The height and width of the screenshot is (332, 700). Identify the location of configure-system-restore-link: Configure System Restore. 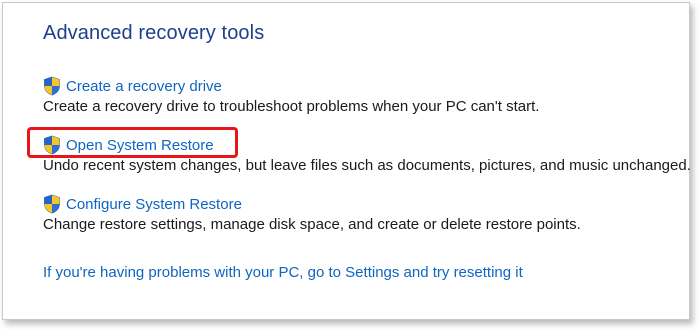
(142, 204).